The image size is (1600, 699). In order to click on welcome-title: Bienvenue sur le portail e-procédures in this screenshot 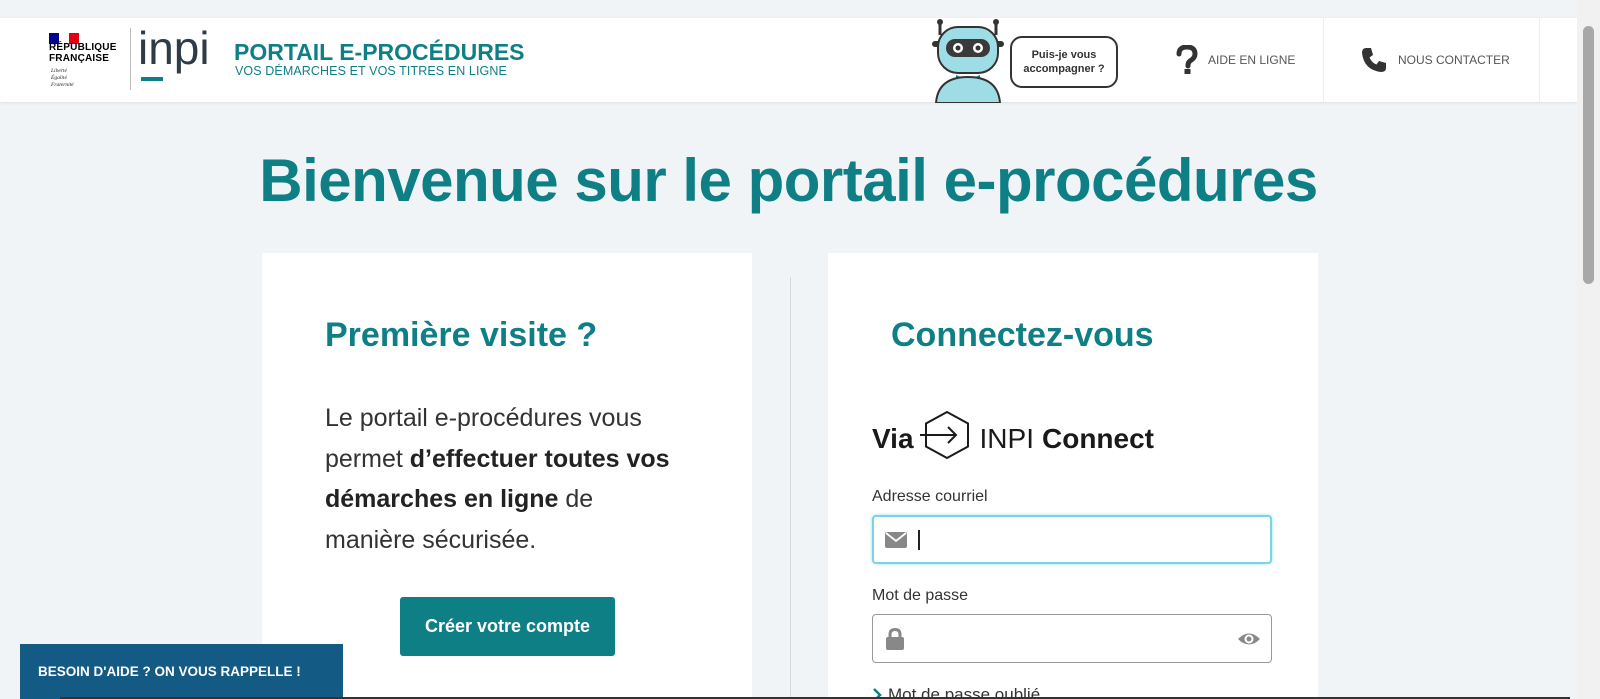, I will do `click(788, 180)`.